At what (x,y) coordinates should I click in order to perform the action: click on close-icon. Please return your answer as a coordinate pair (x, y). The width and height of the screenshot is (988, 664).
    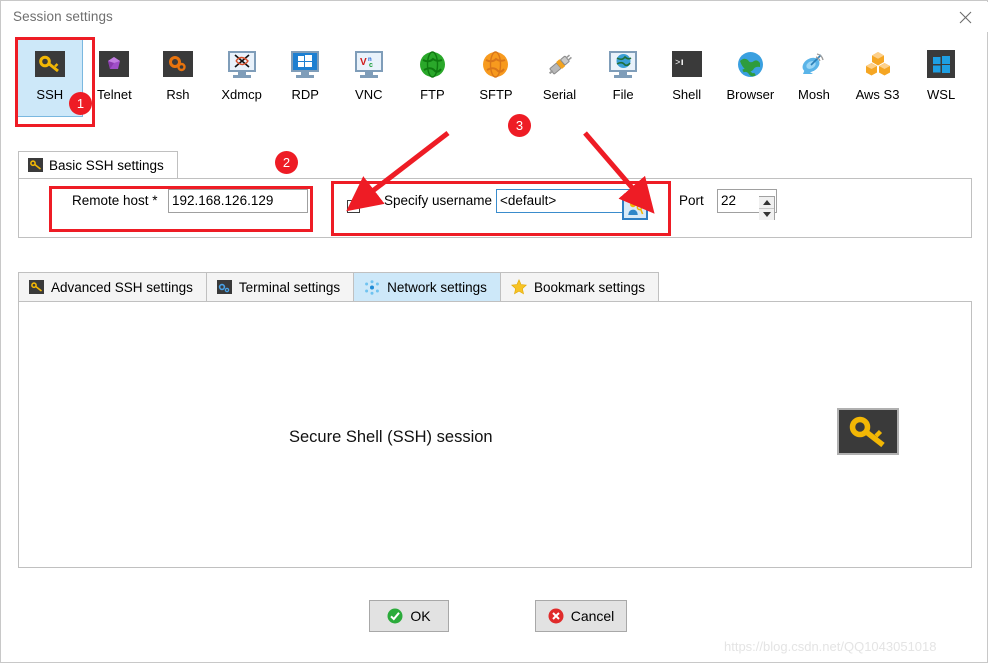
    Looking at the image, I should click on (965, 17).